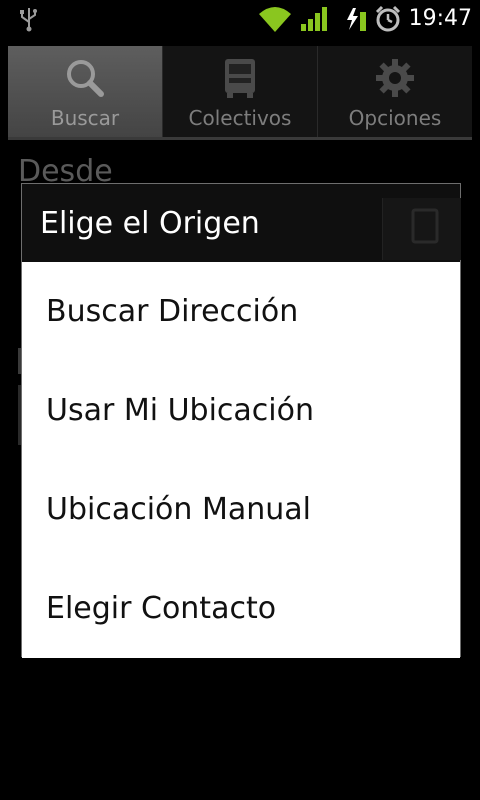 The image size is (480, 800). I want to click on dialog-header: Elige el Origen, so click(241, 223).